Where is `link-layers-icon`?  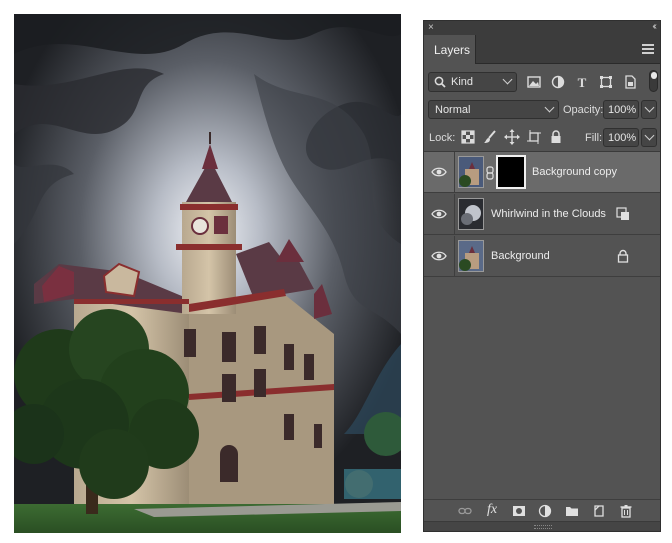
link-layers-icon is located at coordinates (465, 511).